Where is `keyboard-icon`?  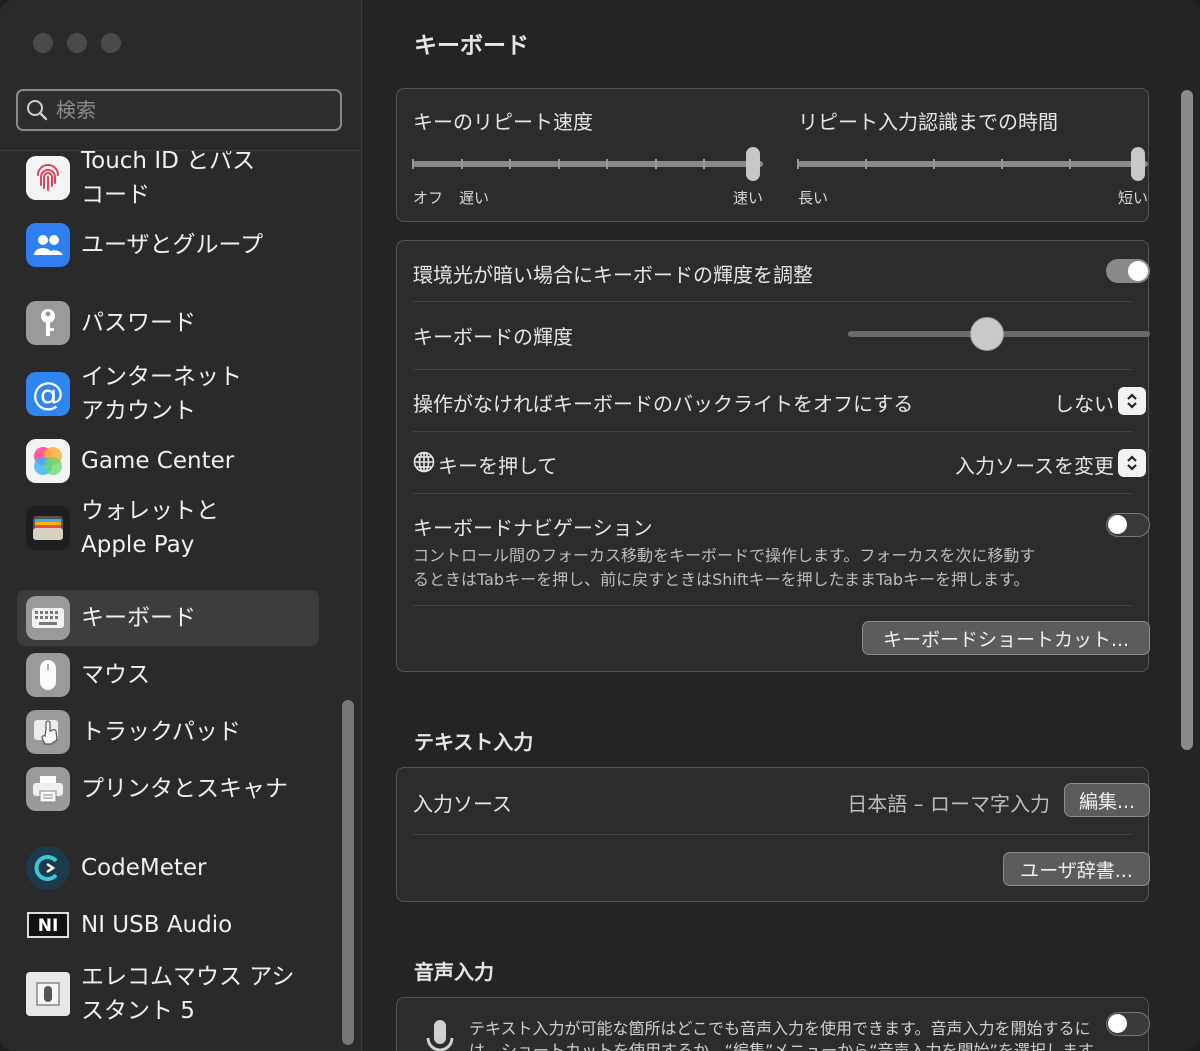 keyboard-icon is located at coordinates (48, 618).